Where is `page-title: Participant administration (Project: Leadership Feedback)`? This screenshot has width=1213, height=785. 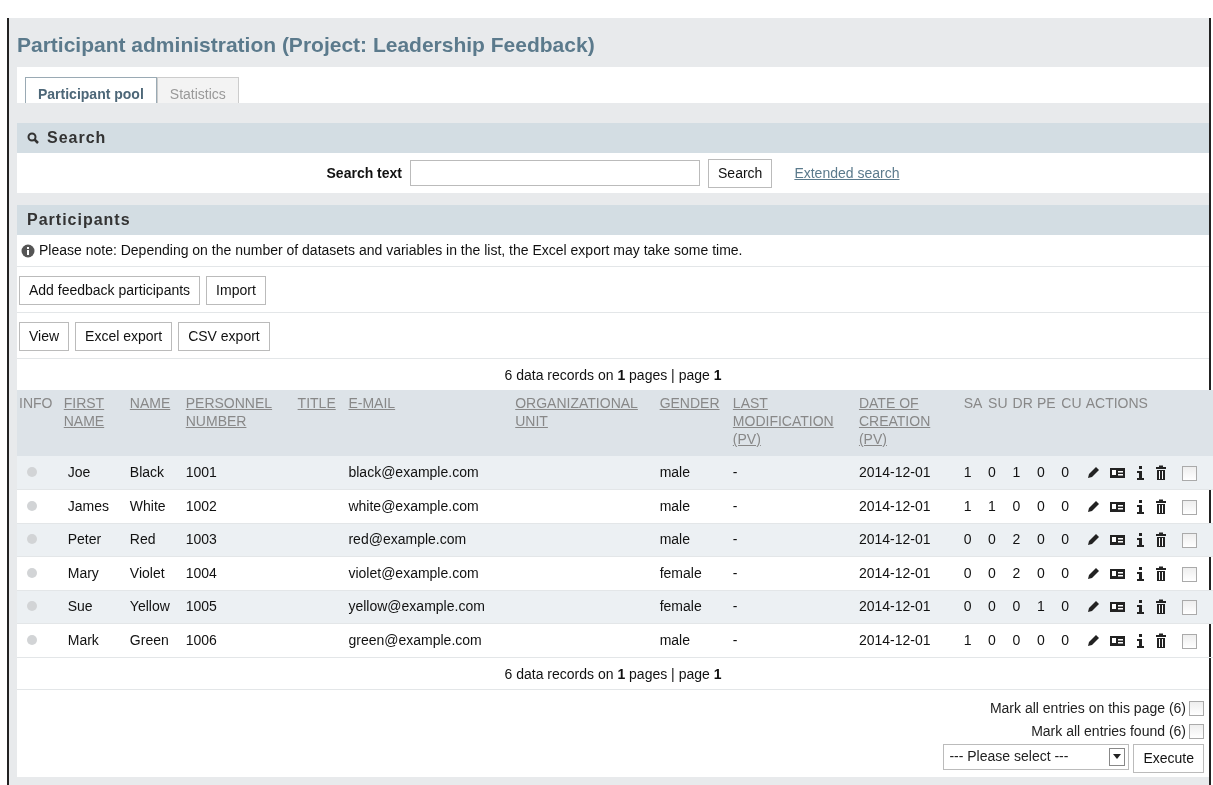
page-title: Participant administration (Project: Leadership Feedback) is located at coordinates (306, 45).